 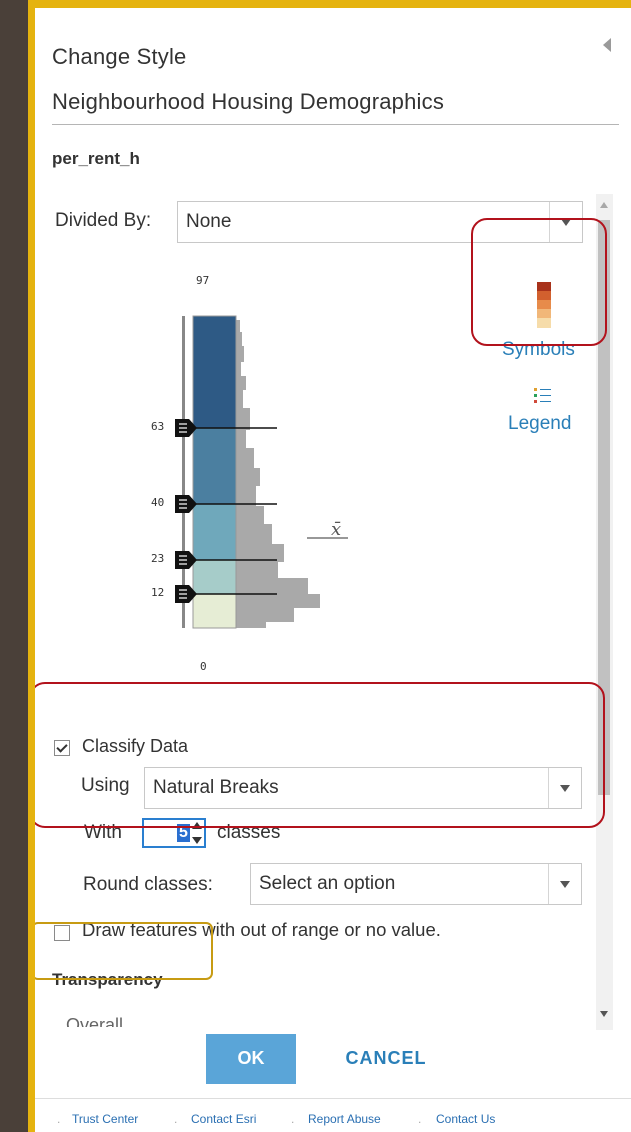 I want to click on break-label-63: 63, so click(x=158, y=426).